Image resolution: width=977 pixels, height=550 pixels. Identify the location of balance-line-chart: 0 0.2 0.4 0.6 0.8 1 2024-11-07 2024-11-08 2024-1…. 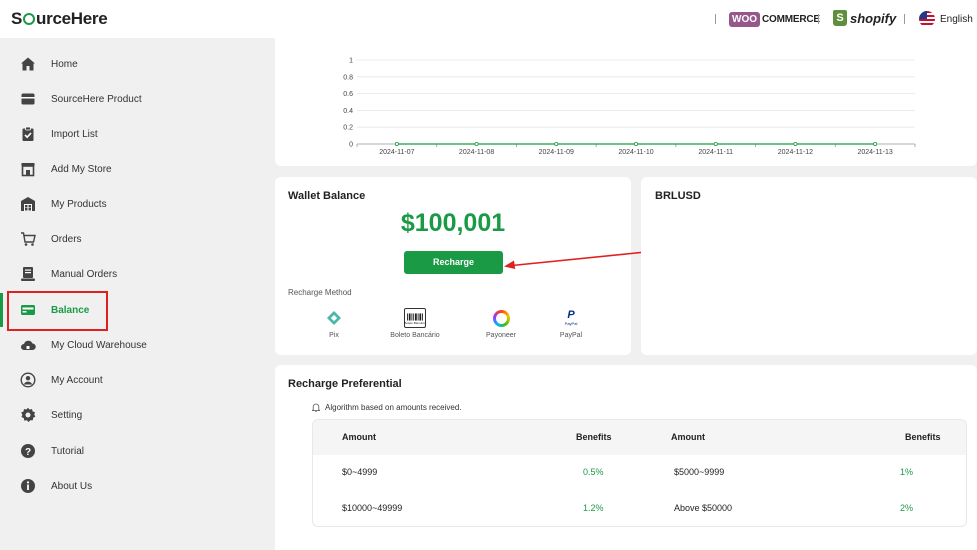
(629, 107).